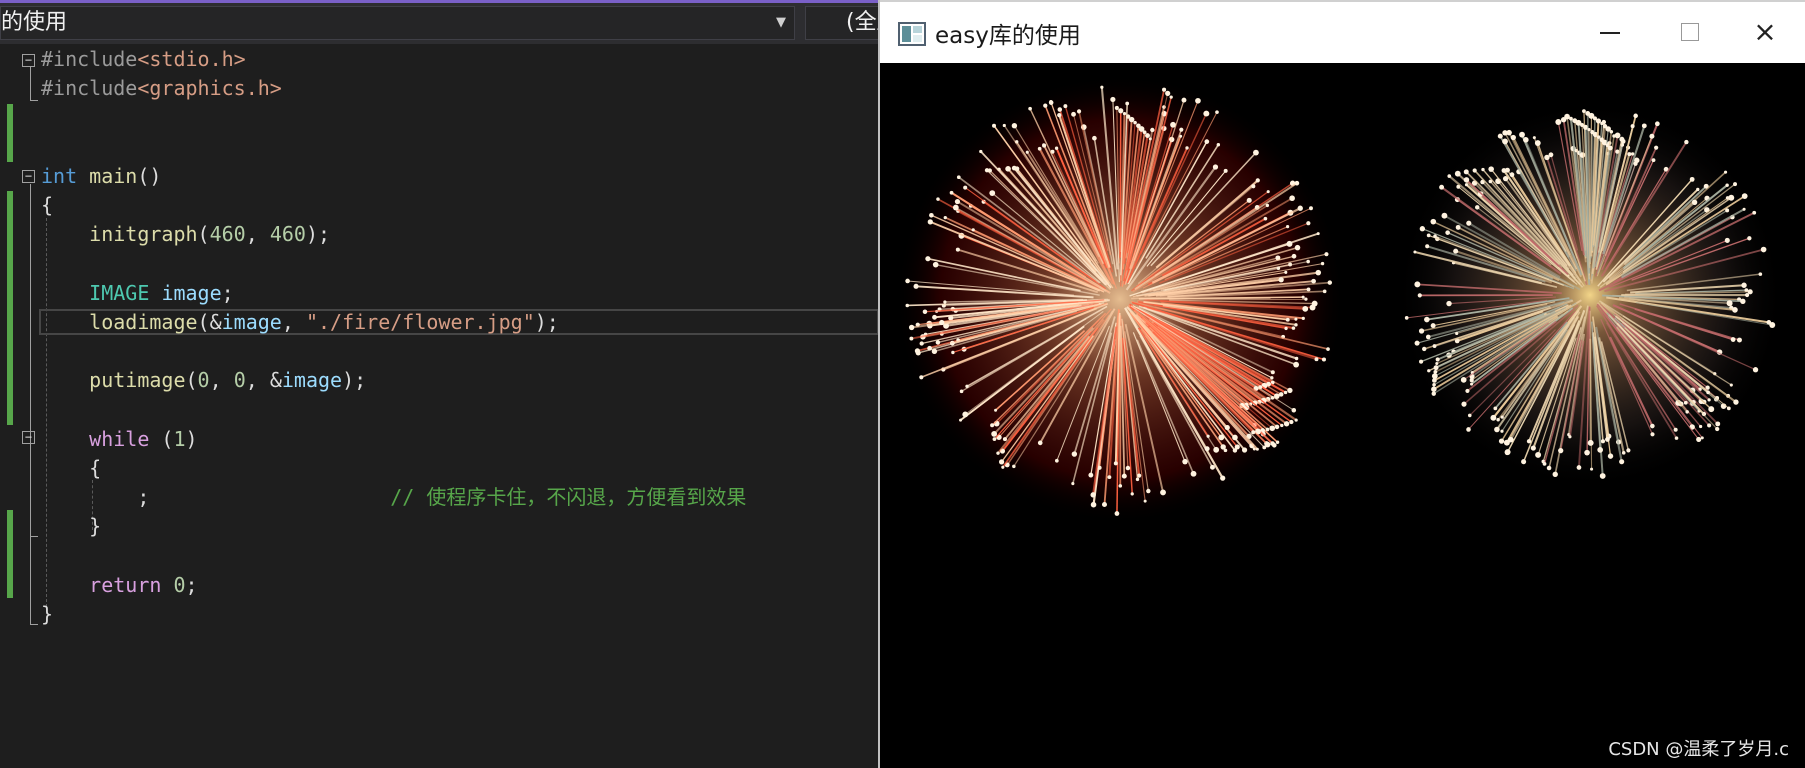 Image resolution: width=1805 pixels, height=768 pixels. I want to click on code-line: return 0;, so click(119, 585).